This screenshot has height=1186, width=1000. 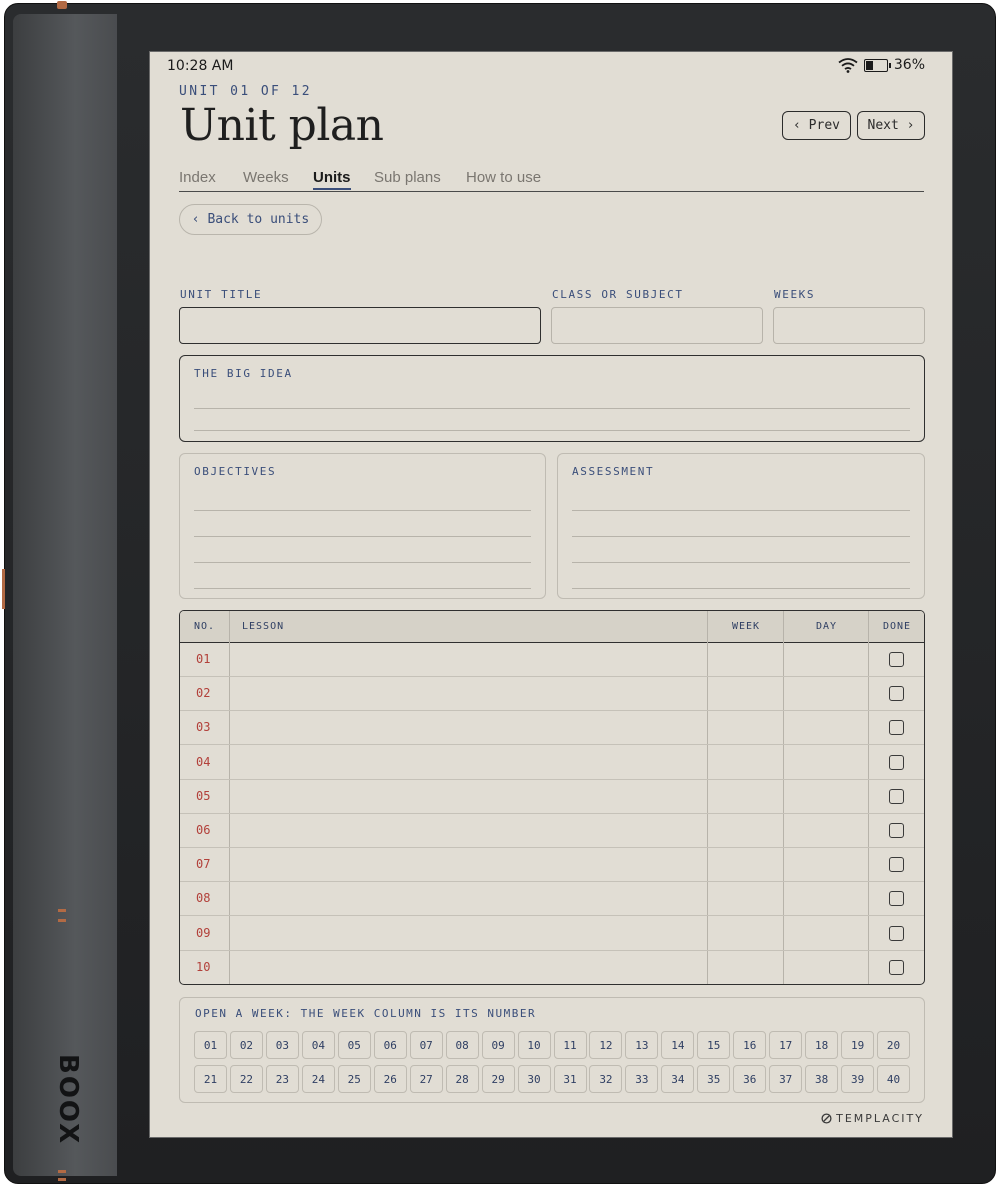 What do you see at coordinates (197, 177) in the screenshot?
I see `tab-index: Index` at bounding box center [197, 177].